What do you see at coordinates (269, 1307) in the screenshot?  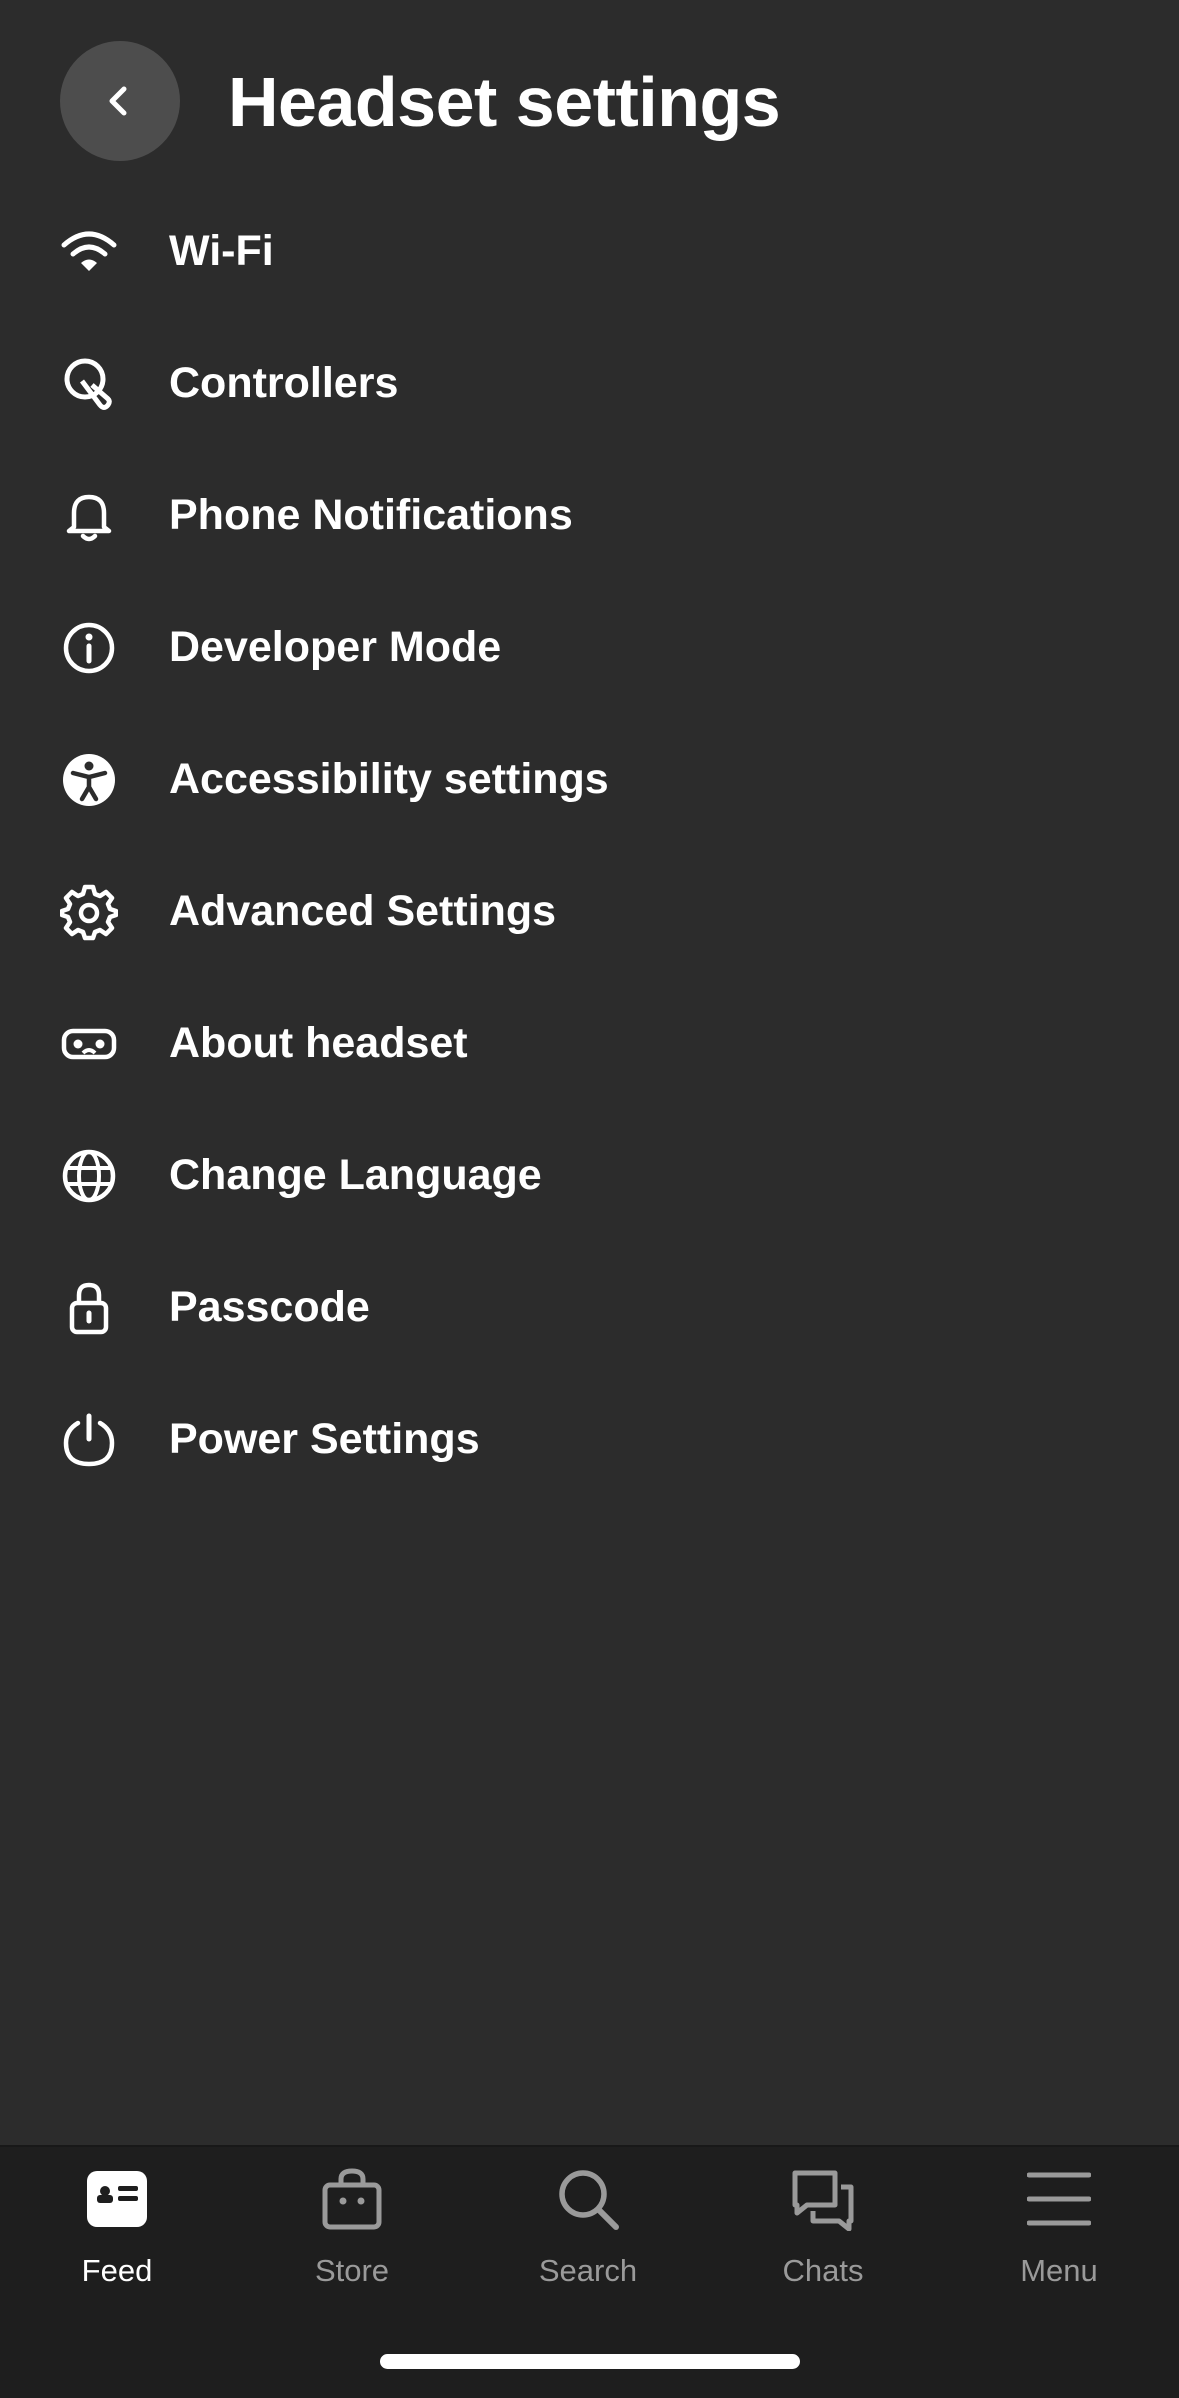 I see `settings-item-label: Passcode` at bounding box center [269, 1307].